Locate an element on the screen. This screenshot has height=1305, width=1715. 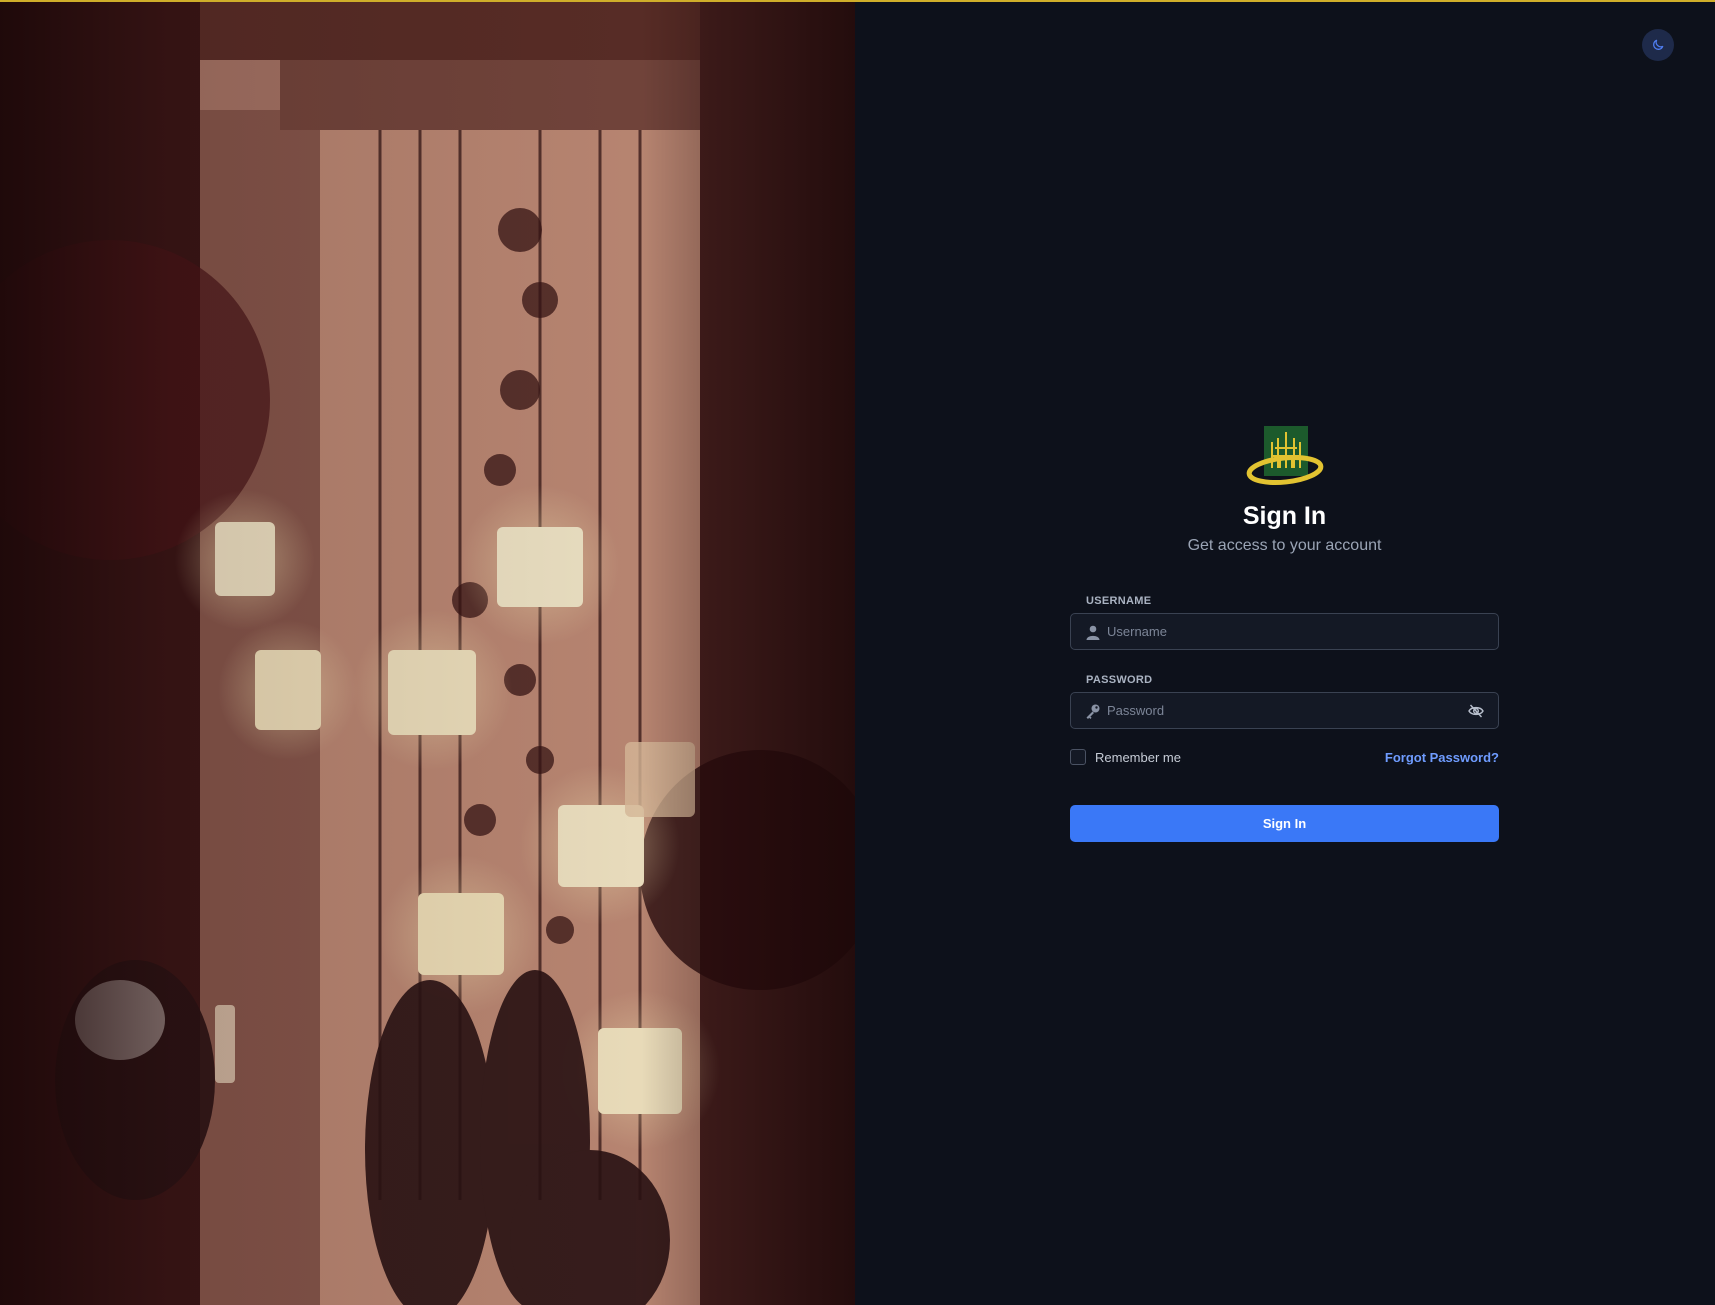
form-options-row: Remember me Forgot Password? is located at coordinates (1284, 757).